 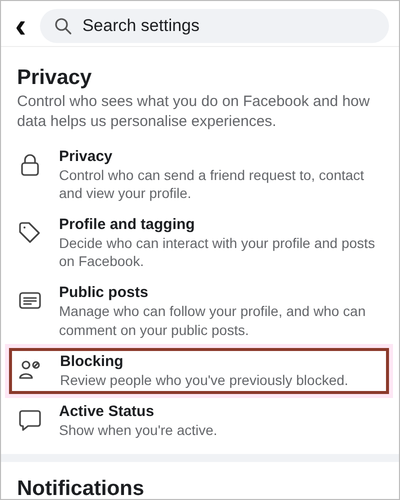 I want to click on item-description: Manage who can follow your profile, and who can comment on your public posts., so click(x=213, y=320).